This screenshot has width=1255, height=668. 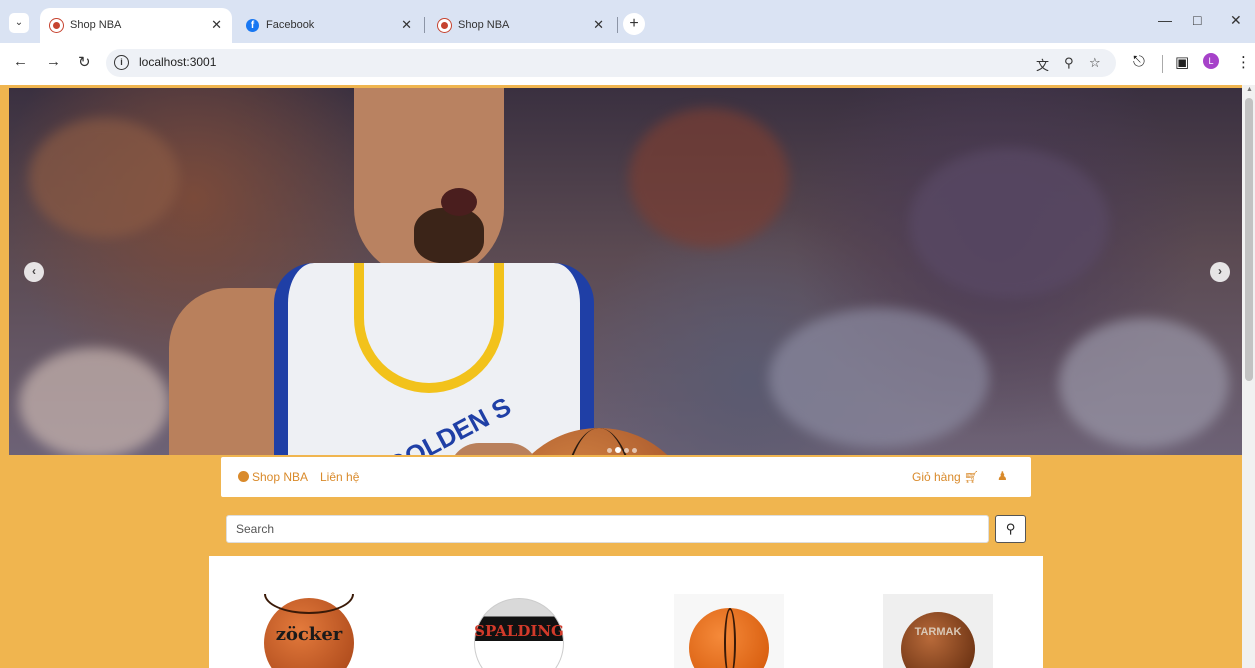 I want to click on brand-link: Shop NBA, so click(x=273, y=477).